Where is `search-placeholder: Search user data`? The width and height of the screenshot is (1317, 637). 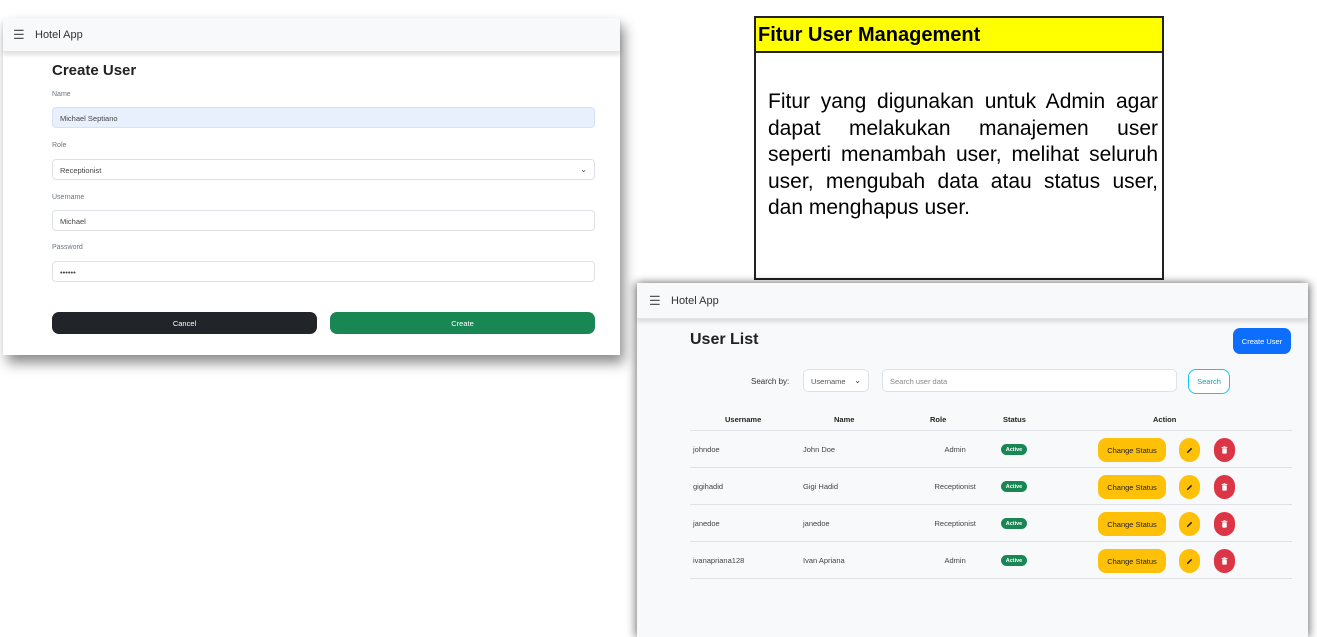
search-placeholder: Search user data is located at coordinates (919, 381).